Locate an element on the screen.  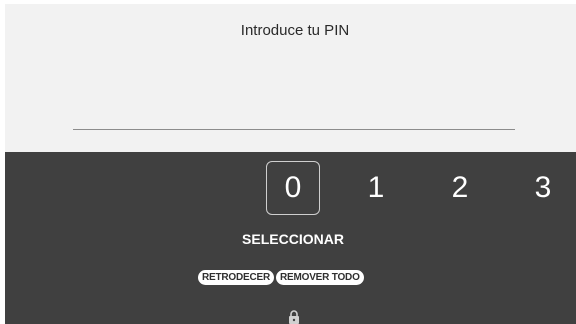
pin-prompt: Introduce tu PIN is located at coordinates (295, 30).